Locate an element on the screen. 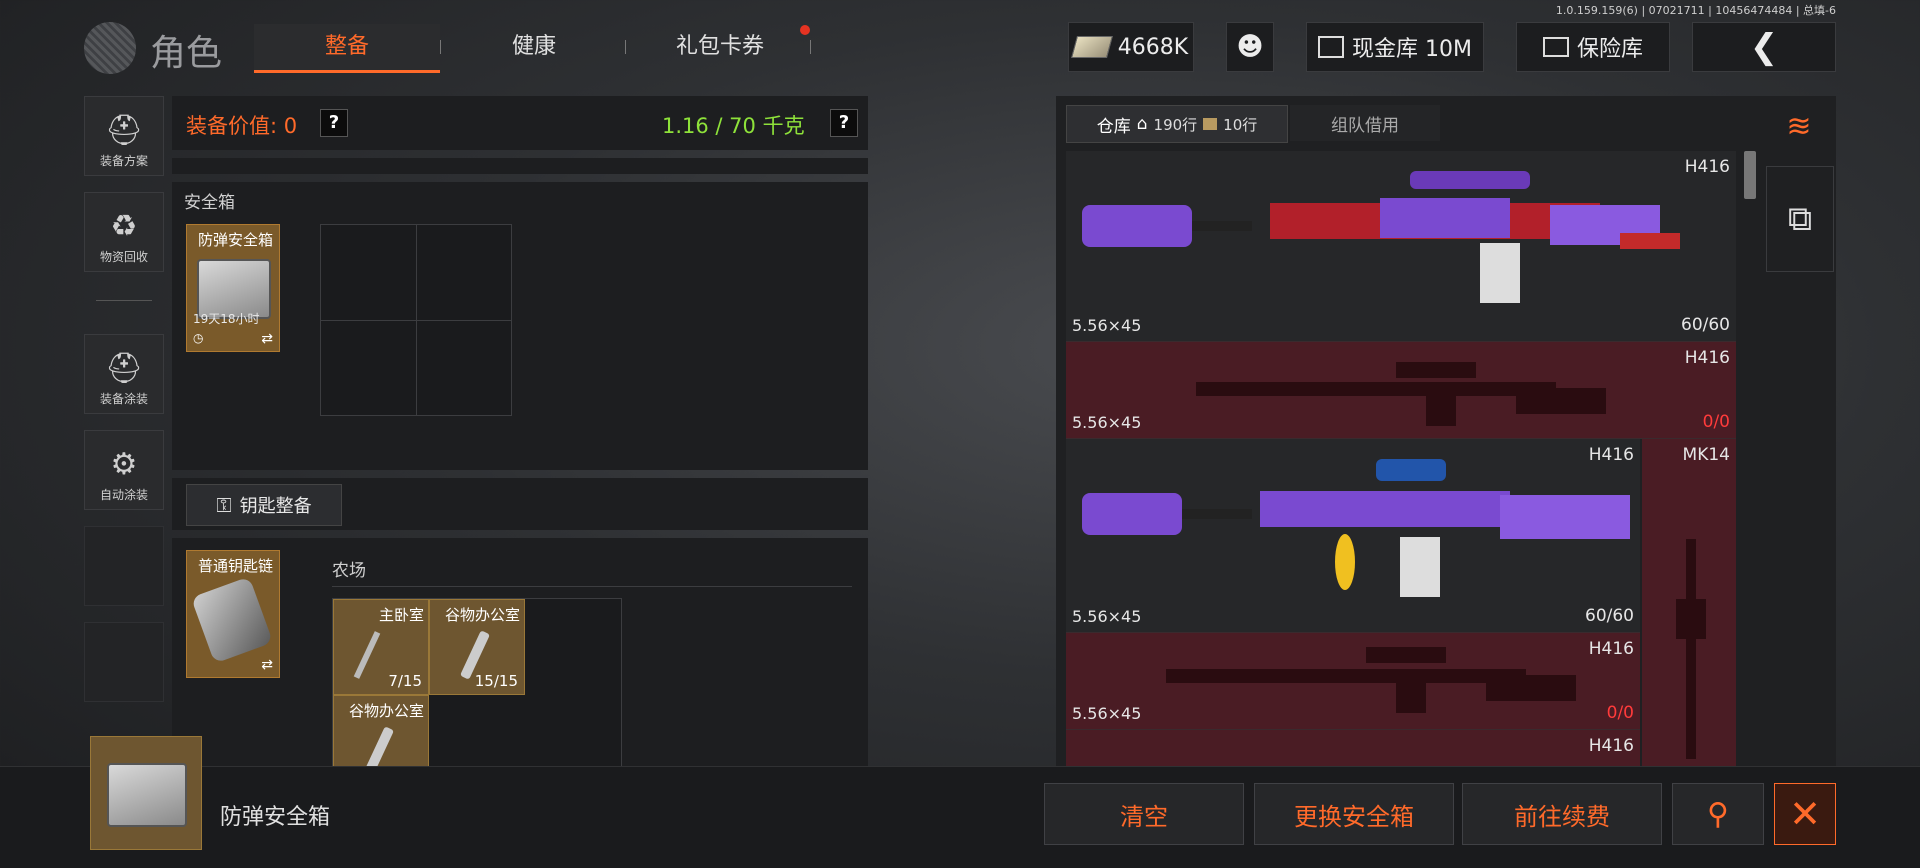 The height and width of the screenshot is (868, 1920). back-arrow-icon: ❮ is located at coordinates (1764, 47).